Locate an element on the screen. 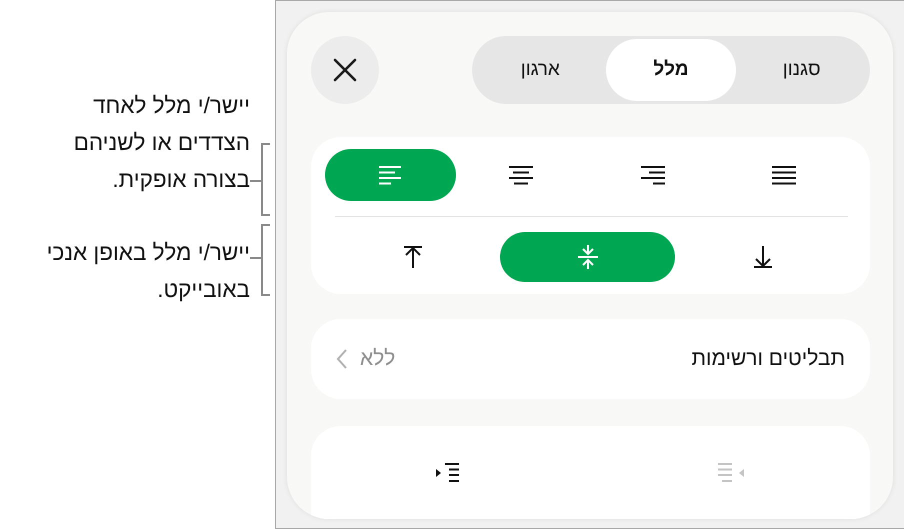 This screenshot has width=904, height=529. chevron-icon is located at coordinates (342, 359).